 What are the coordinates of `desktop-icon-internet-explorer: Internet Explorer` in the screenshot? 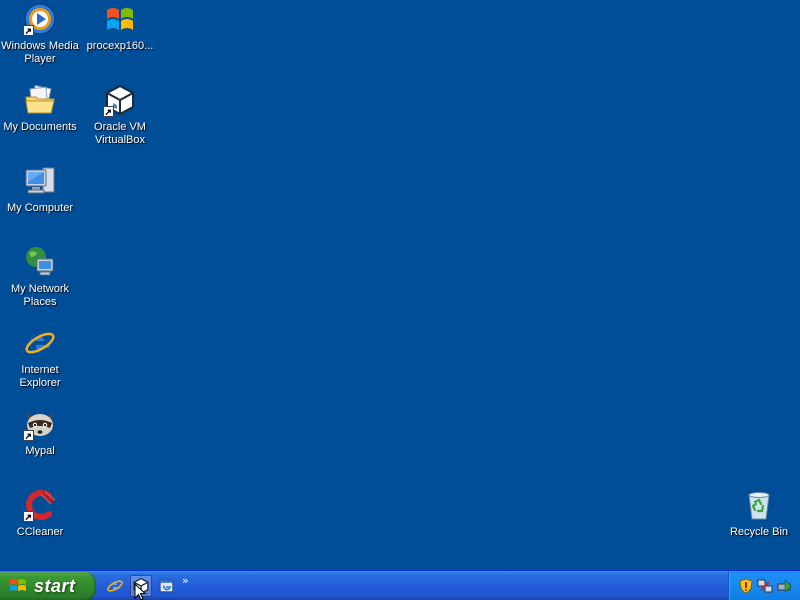 It's located at (40, 364).